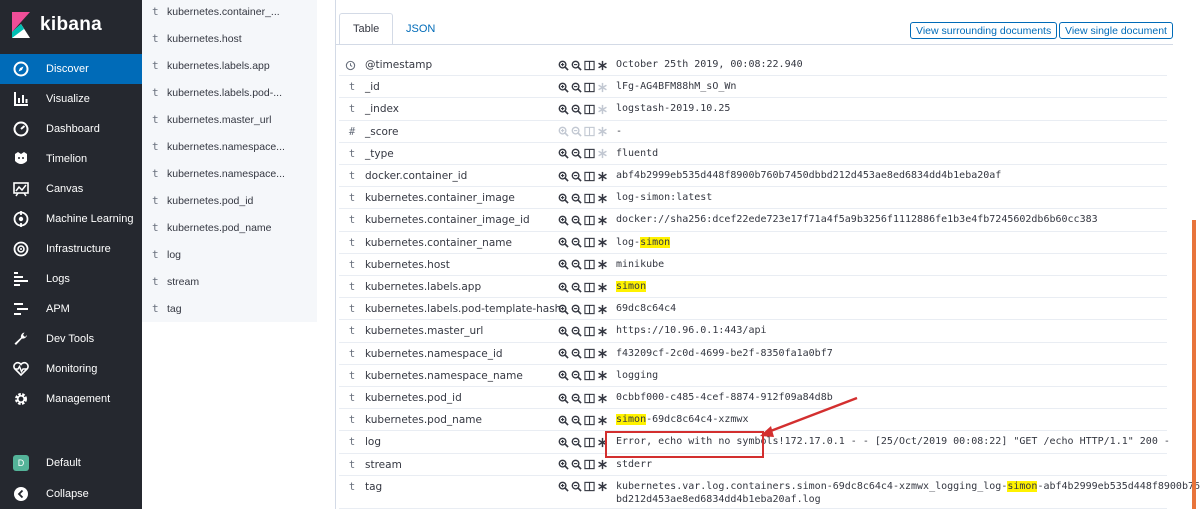 The height and width of the screenshot is (509, 1200). I want to click on nav-item-timelion: Timelion, so click(71, 159).